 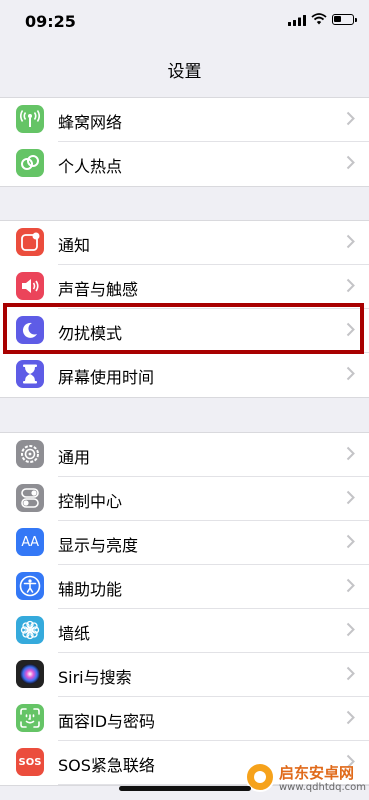 I want to click on settings-row-label: SOS紧急联络, so click(x=106, y=765).